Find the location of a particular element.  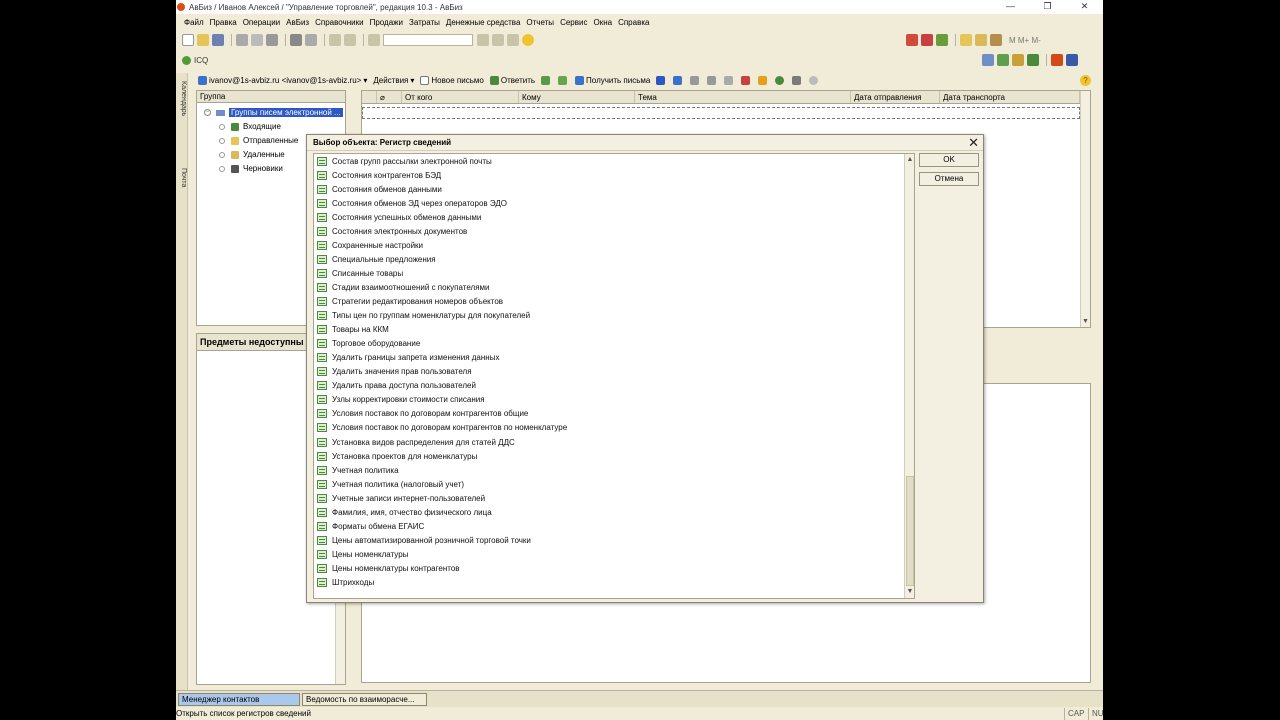

list-item: Состав групп рассылки электронной почты is located at coordinates (404, 161).